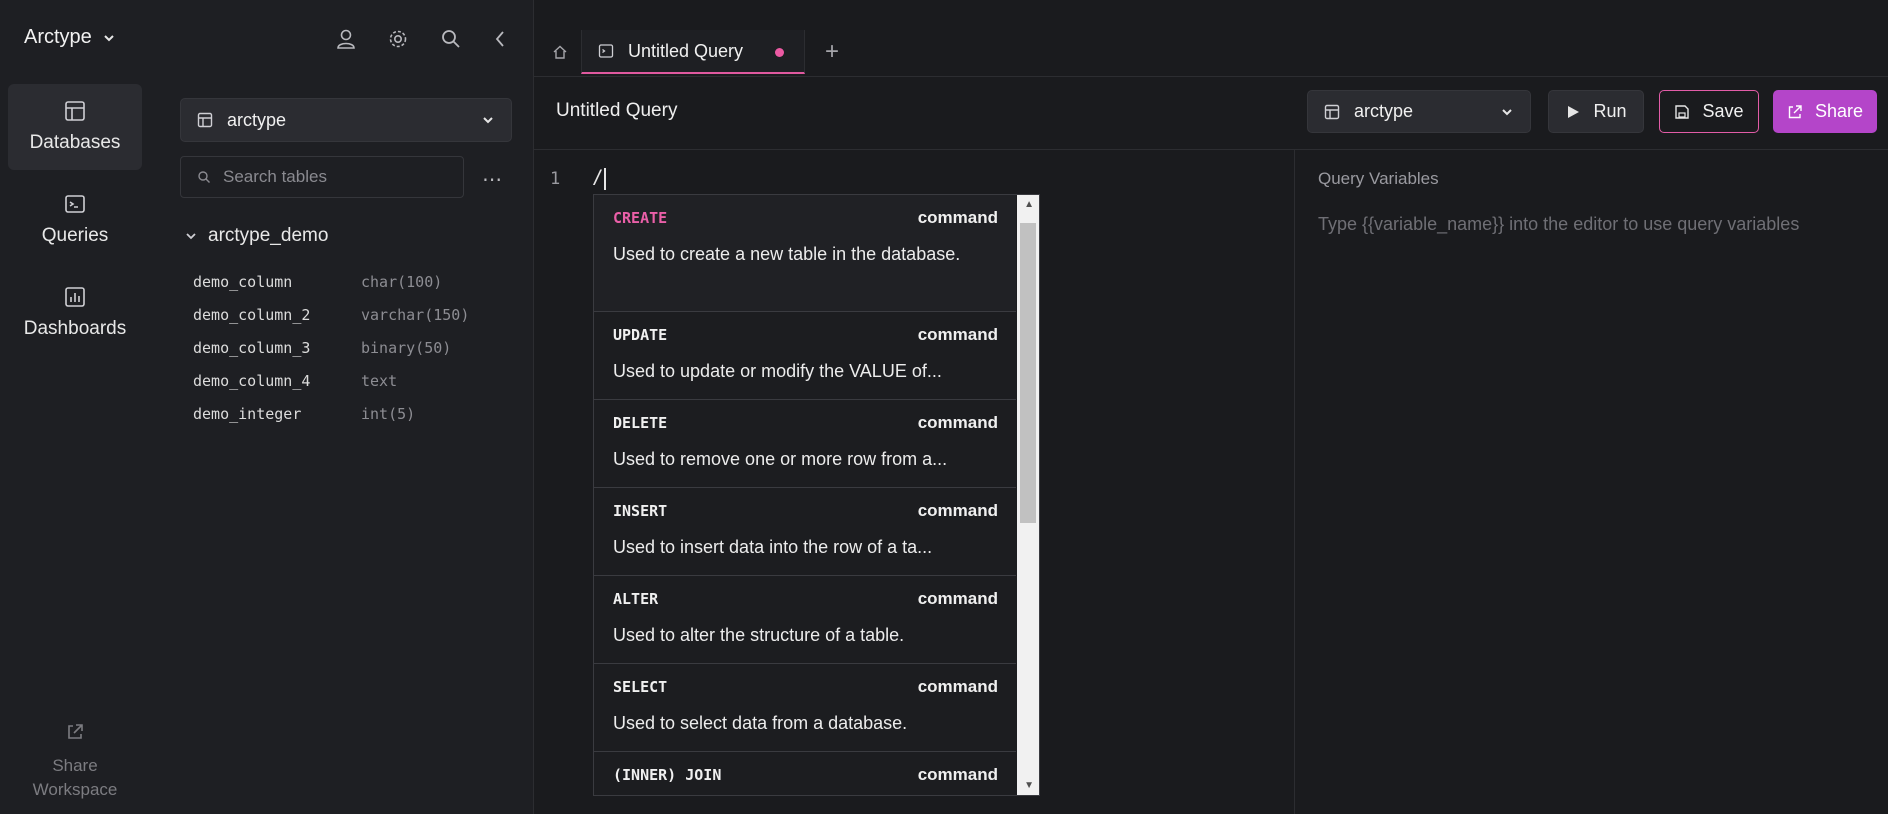 This screenshot has width=1888, height=814. What do you see at coordinates (1029, 204) in the screenshot?
I see `scroll-up-icon: ▲` at bounding box center [1029, 204].